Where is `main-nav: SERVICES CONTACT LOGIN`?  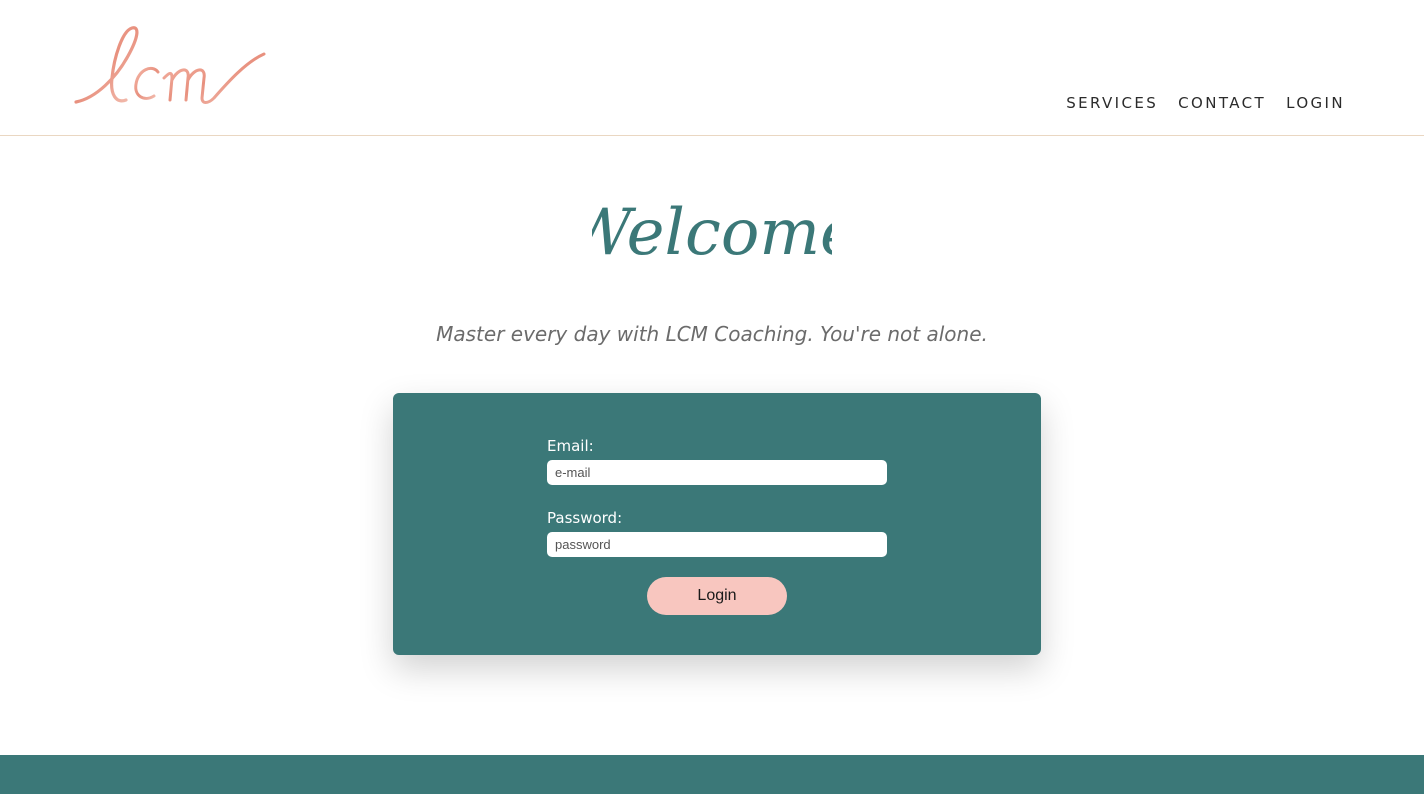 main-nav: SERVICES CONTACT LOGIN is located at coordinates (1205, 103).